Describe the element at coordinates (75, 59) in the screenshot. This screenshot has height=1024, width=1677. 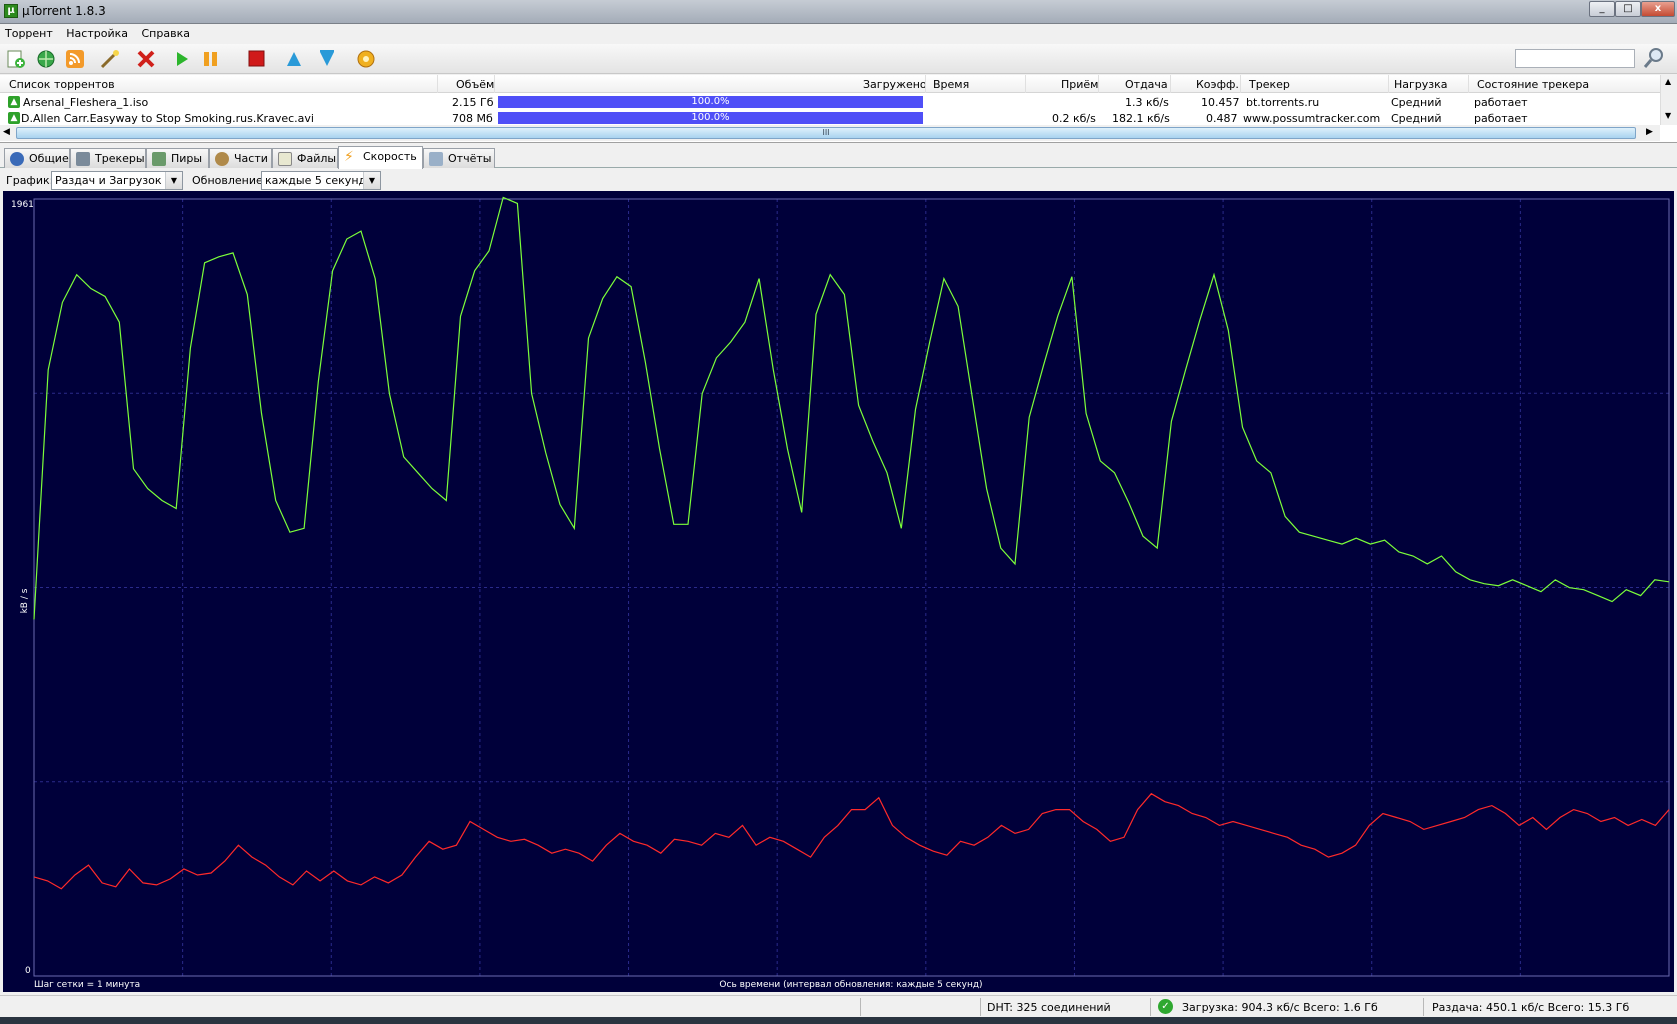
I see `rss-icon` at that location.